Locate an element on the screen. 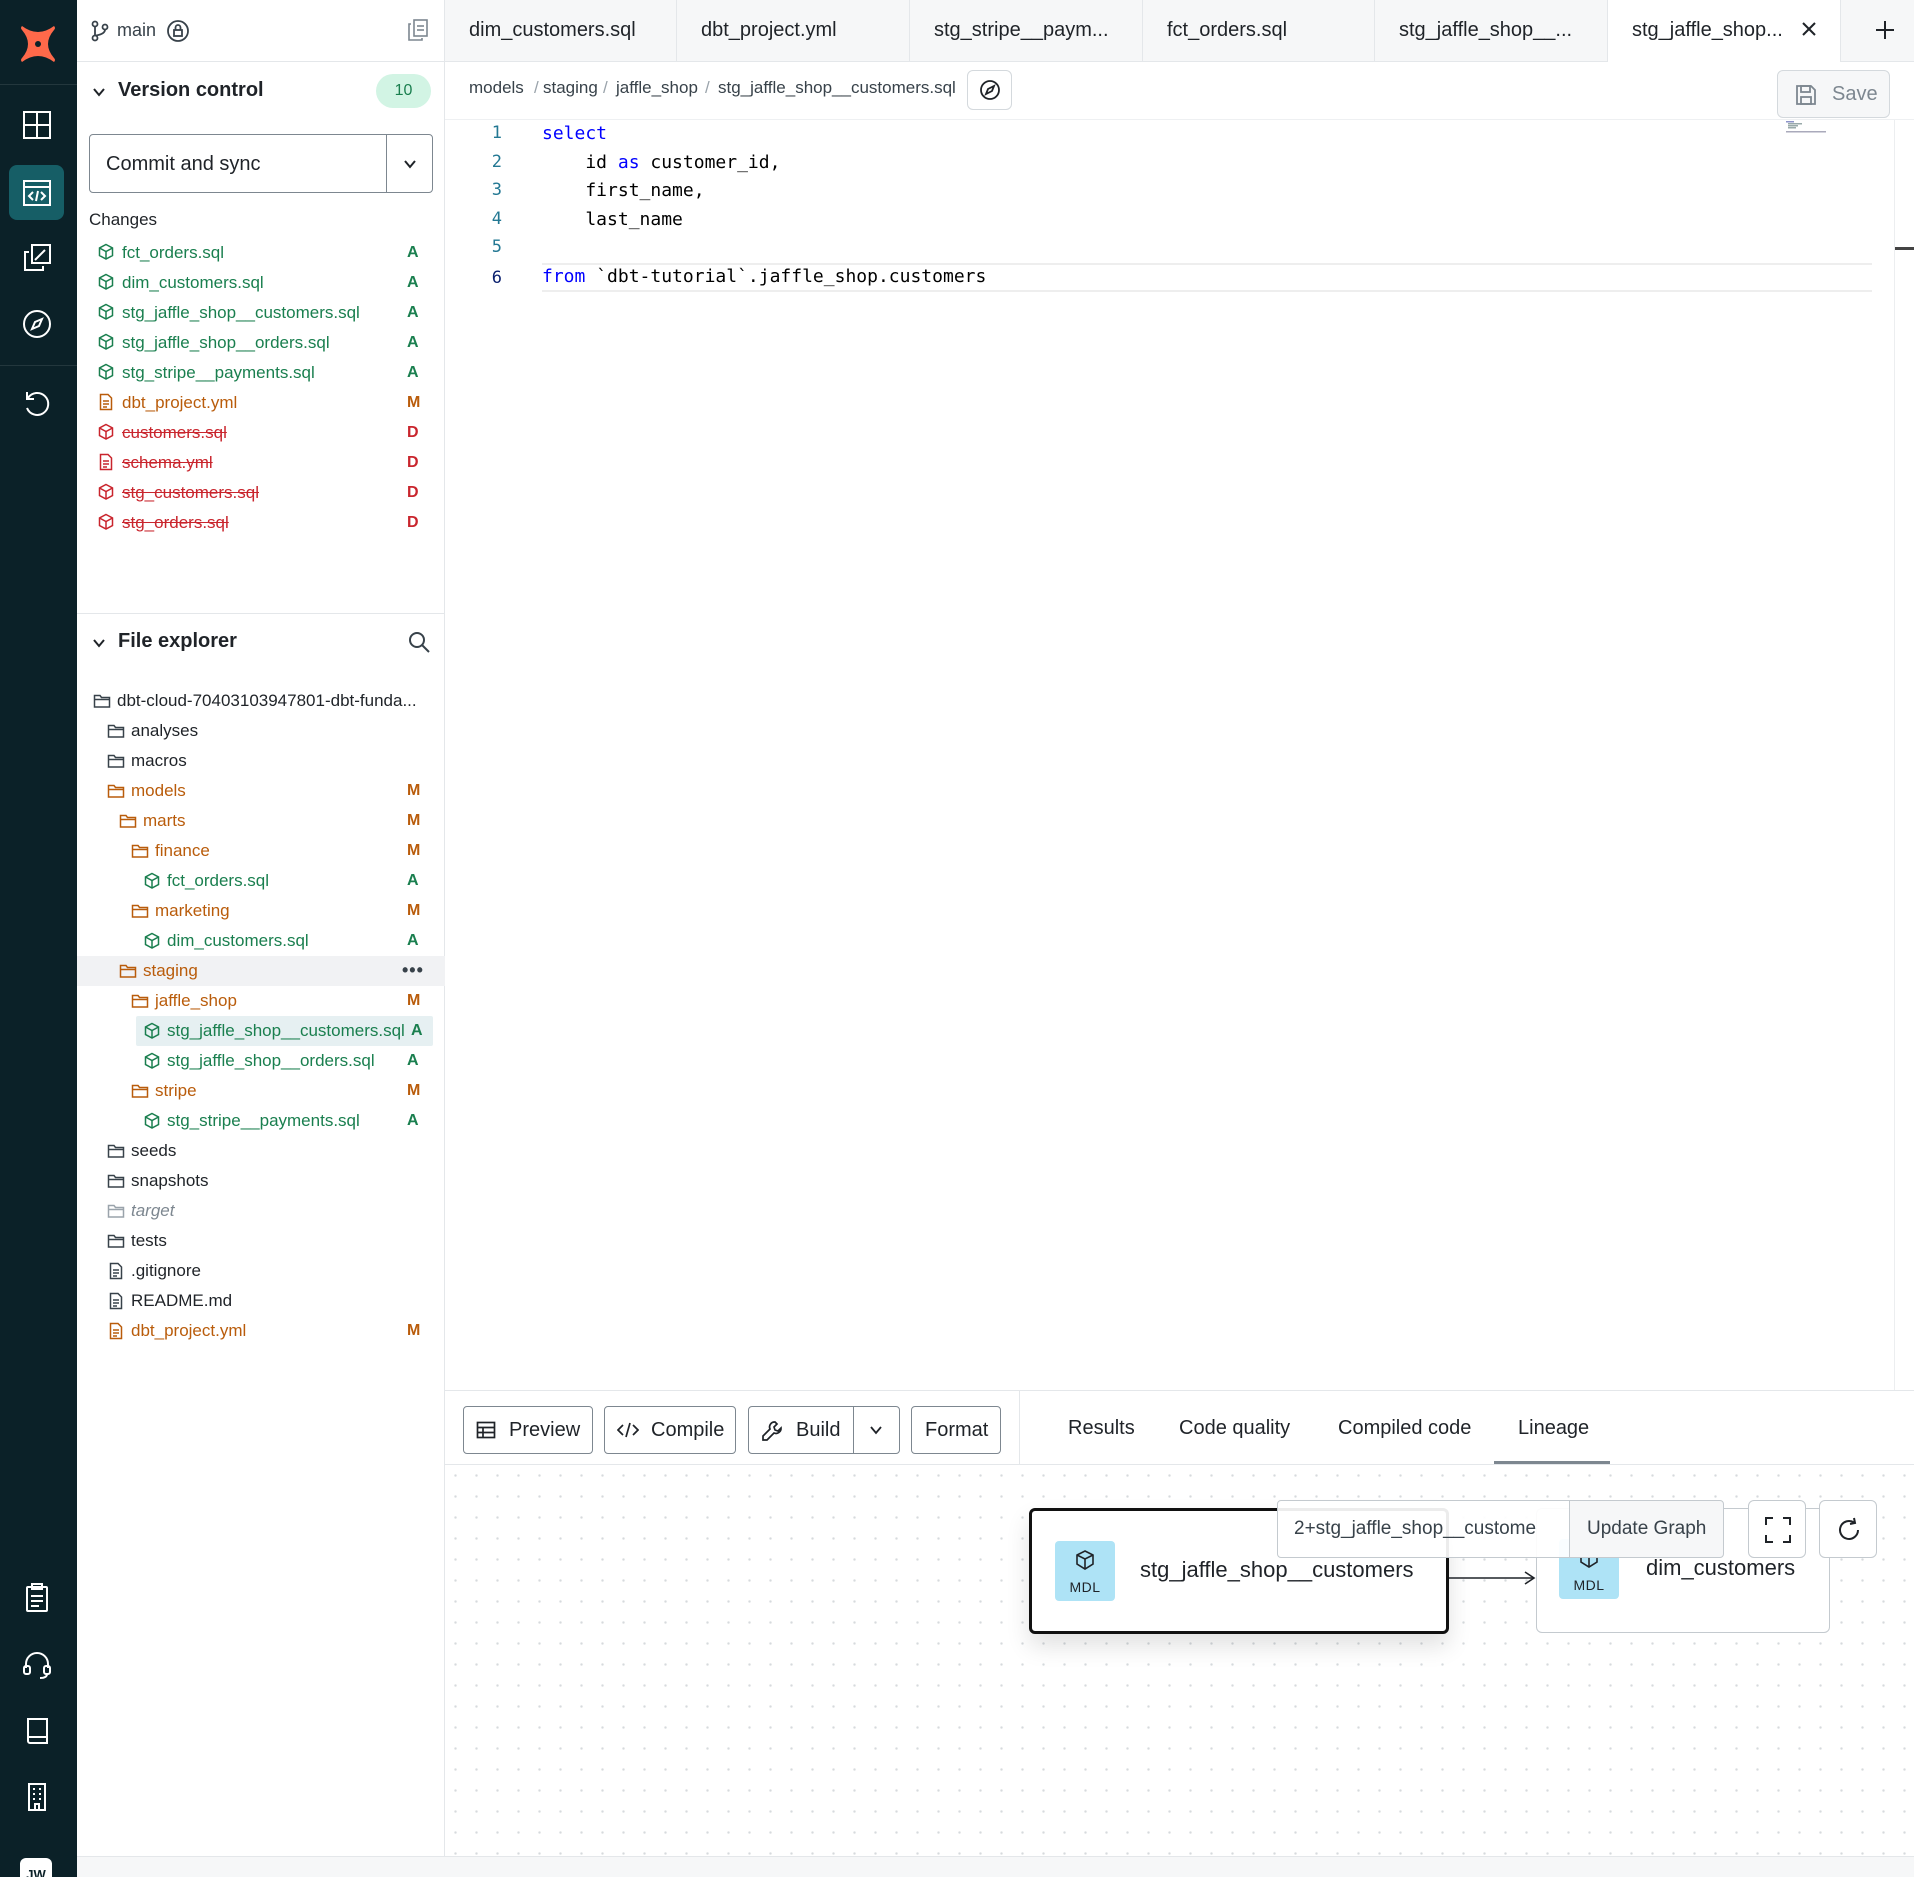  search-icon is located at coordinates (419, 642).